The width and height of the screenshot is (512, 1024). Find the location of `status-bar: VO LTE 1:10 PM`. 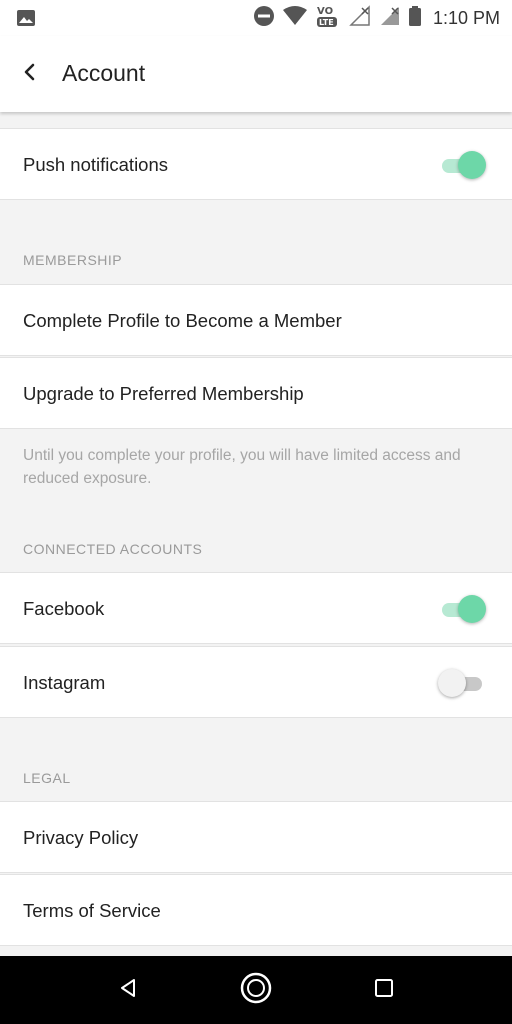

status-bar: VO LTE 1:10 PM is located at coordinates (256, 18).